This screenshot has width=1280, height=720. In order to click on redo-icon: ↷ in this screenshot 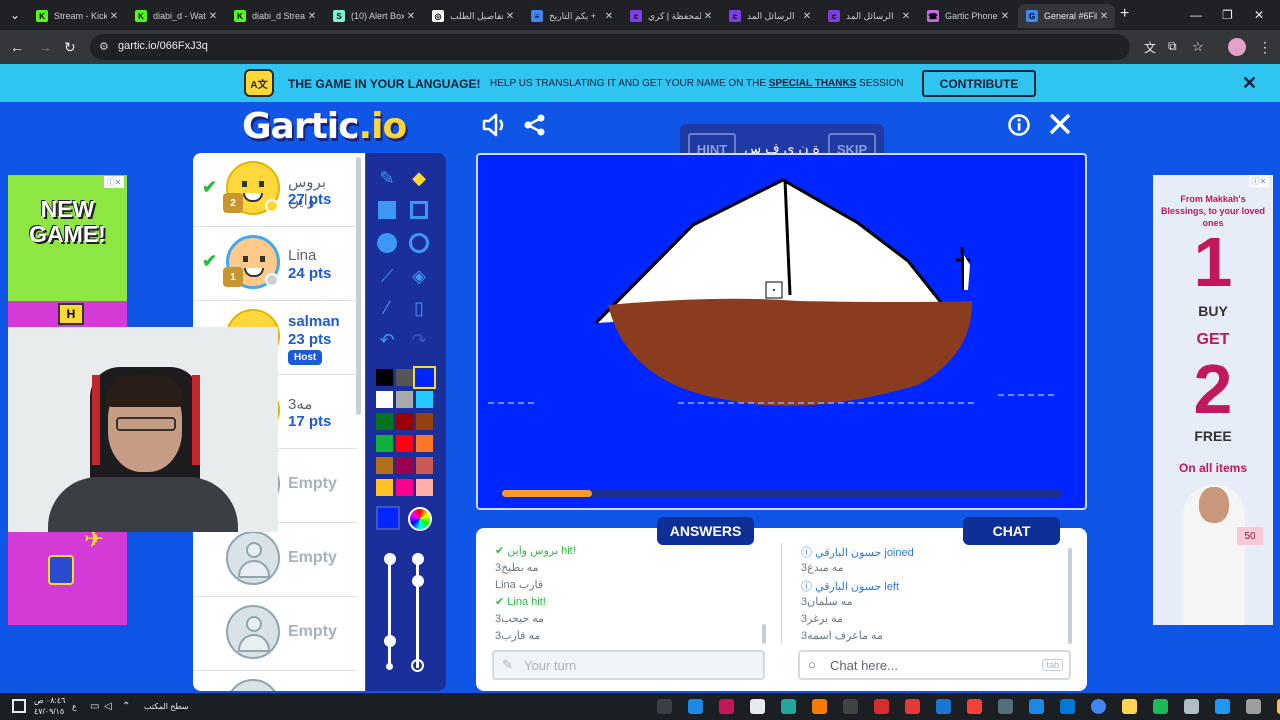, I will do `click(419, 340)`.